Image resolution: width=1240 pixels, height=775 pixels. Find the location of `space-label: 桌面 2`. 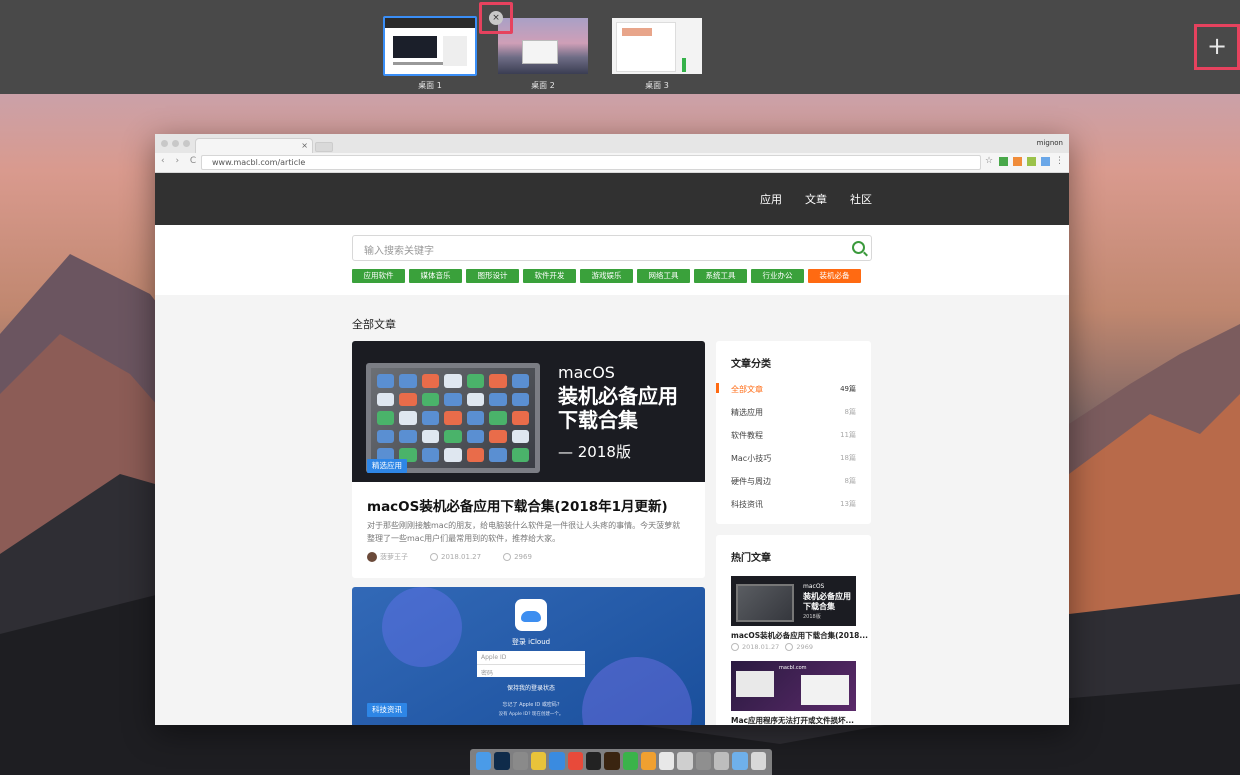

space-label: 桌面 2 is located at coordinates (543, 85).